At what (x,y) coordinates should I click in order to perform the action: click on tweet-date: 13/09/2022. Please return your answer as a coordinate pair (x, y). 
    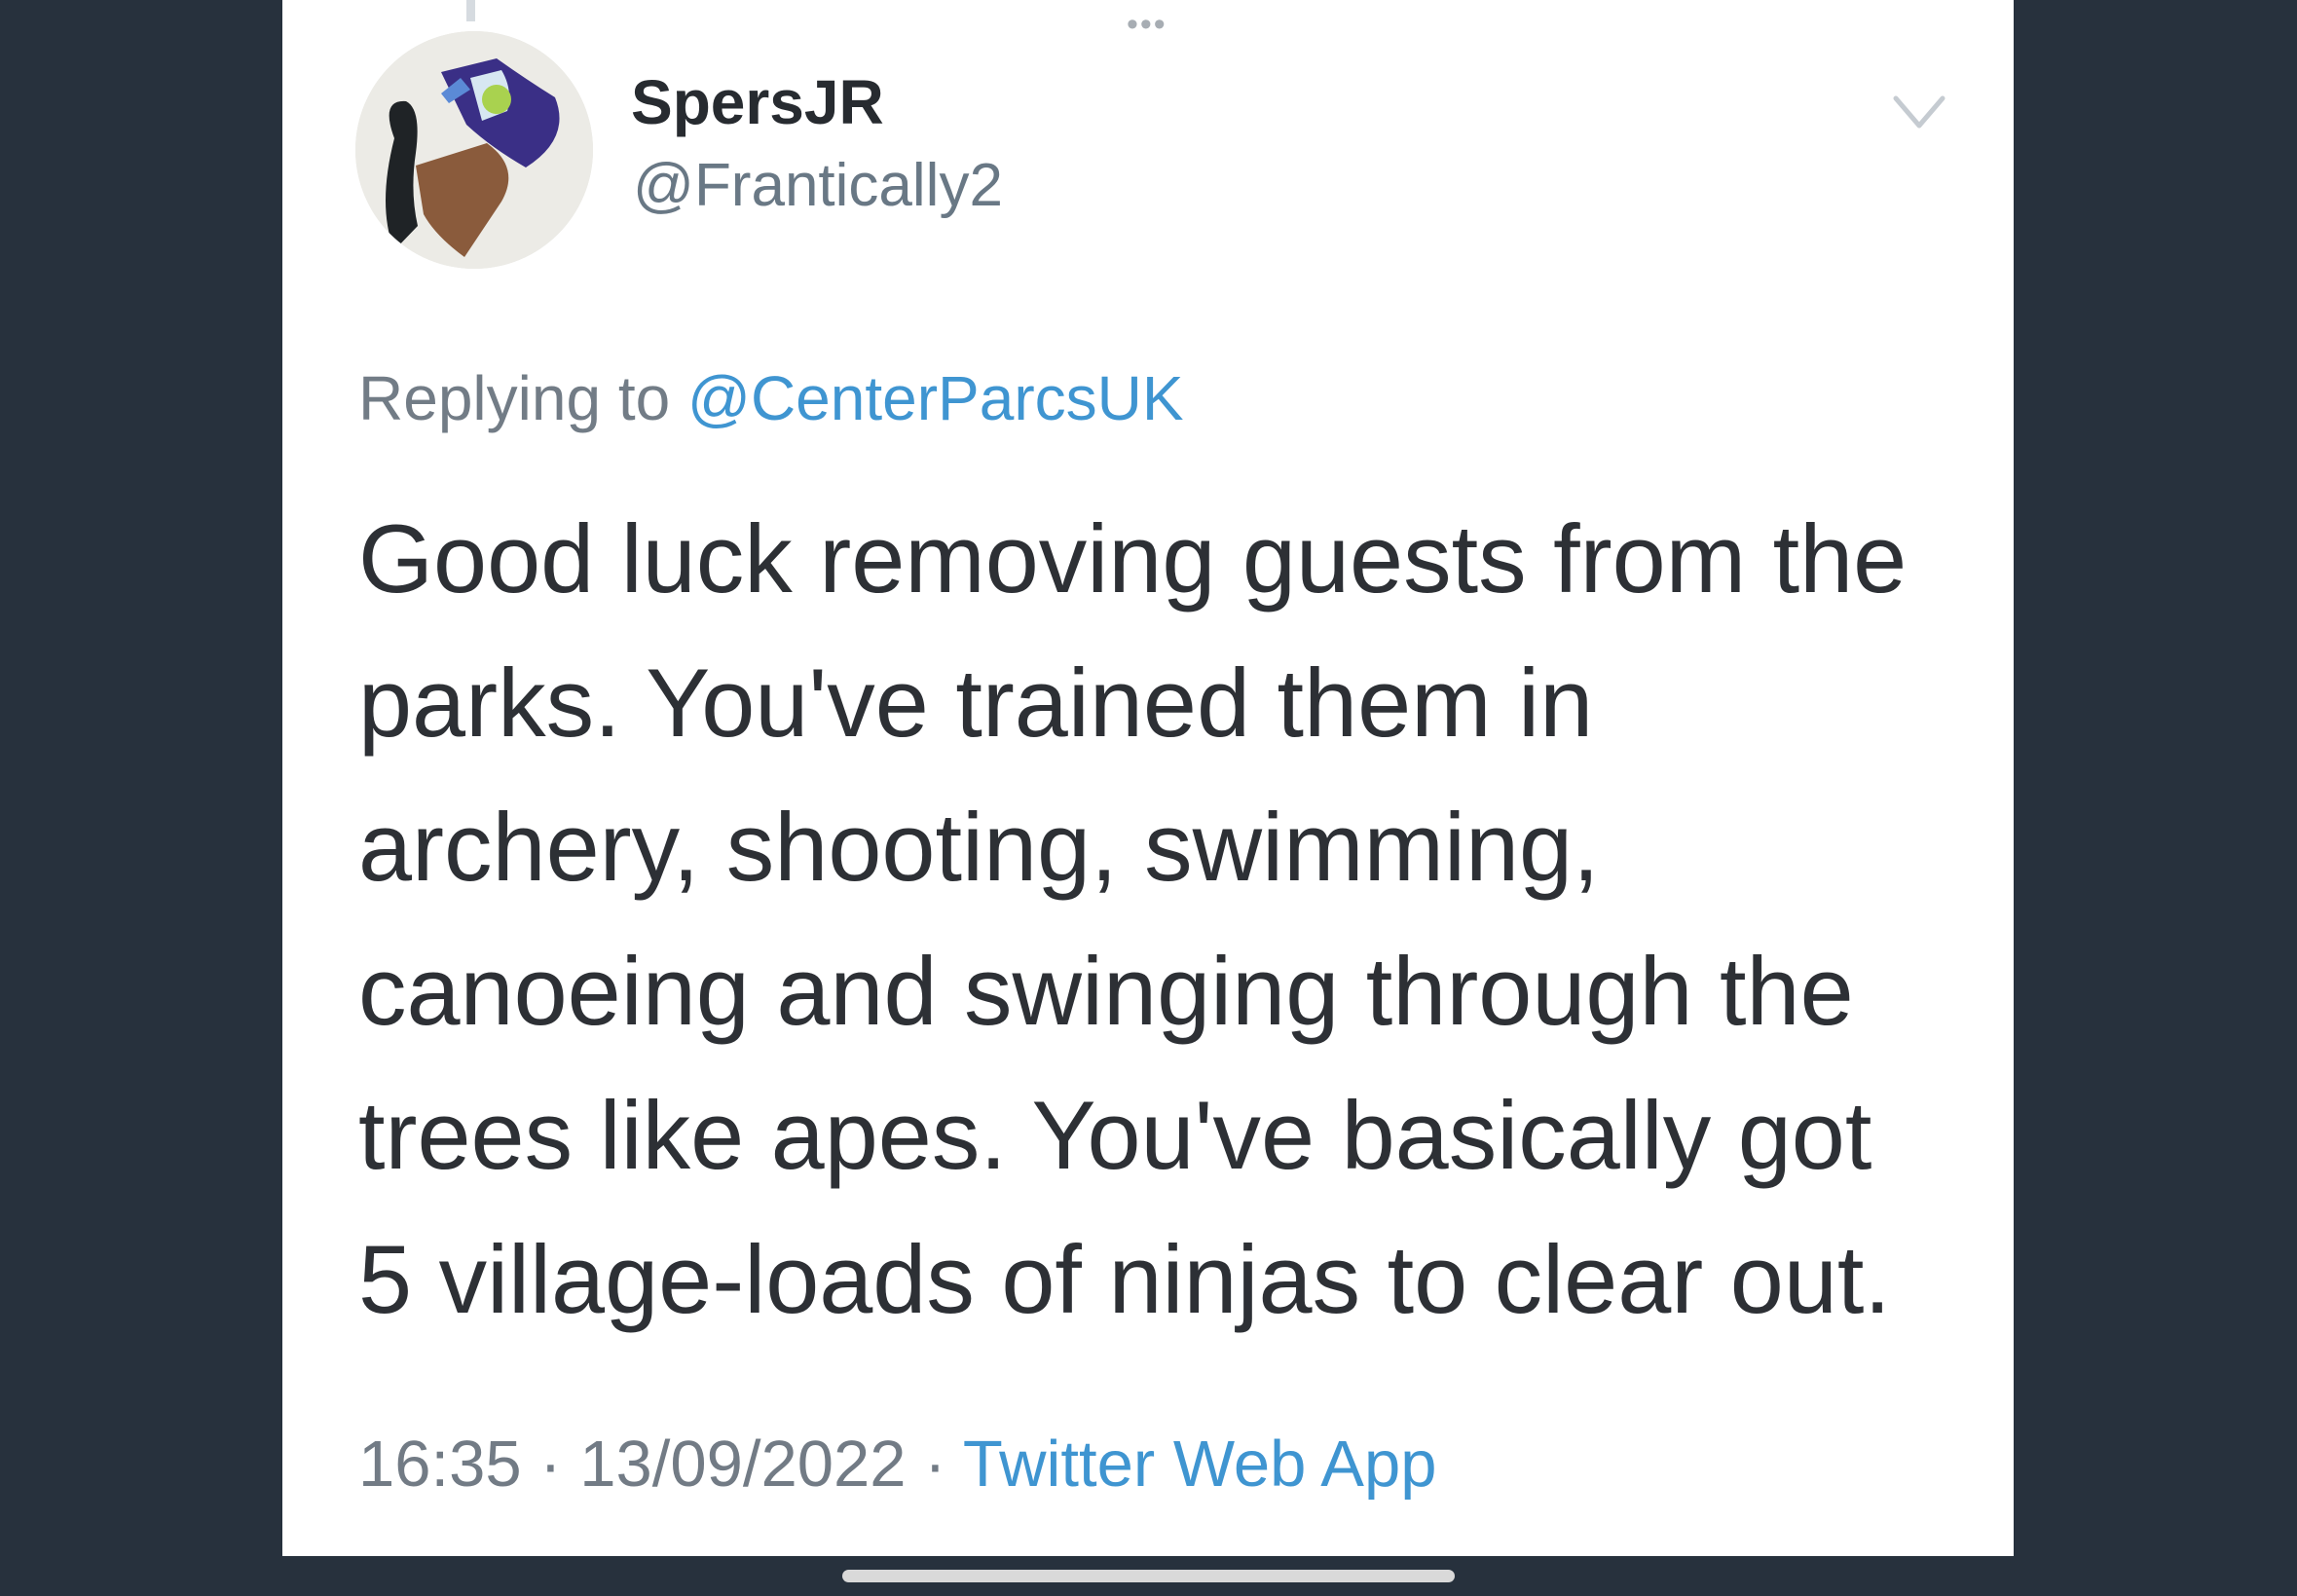
    Looking at the image, I should click on (742, 1465).